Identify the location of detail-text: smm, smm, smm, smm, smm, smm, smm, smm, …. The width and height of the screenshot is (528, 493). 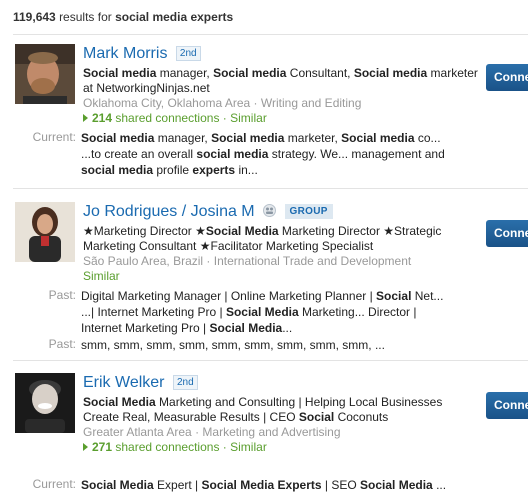
(233, 345).